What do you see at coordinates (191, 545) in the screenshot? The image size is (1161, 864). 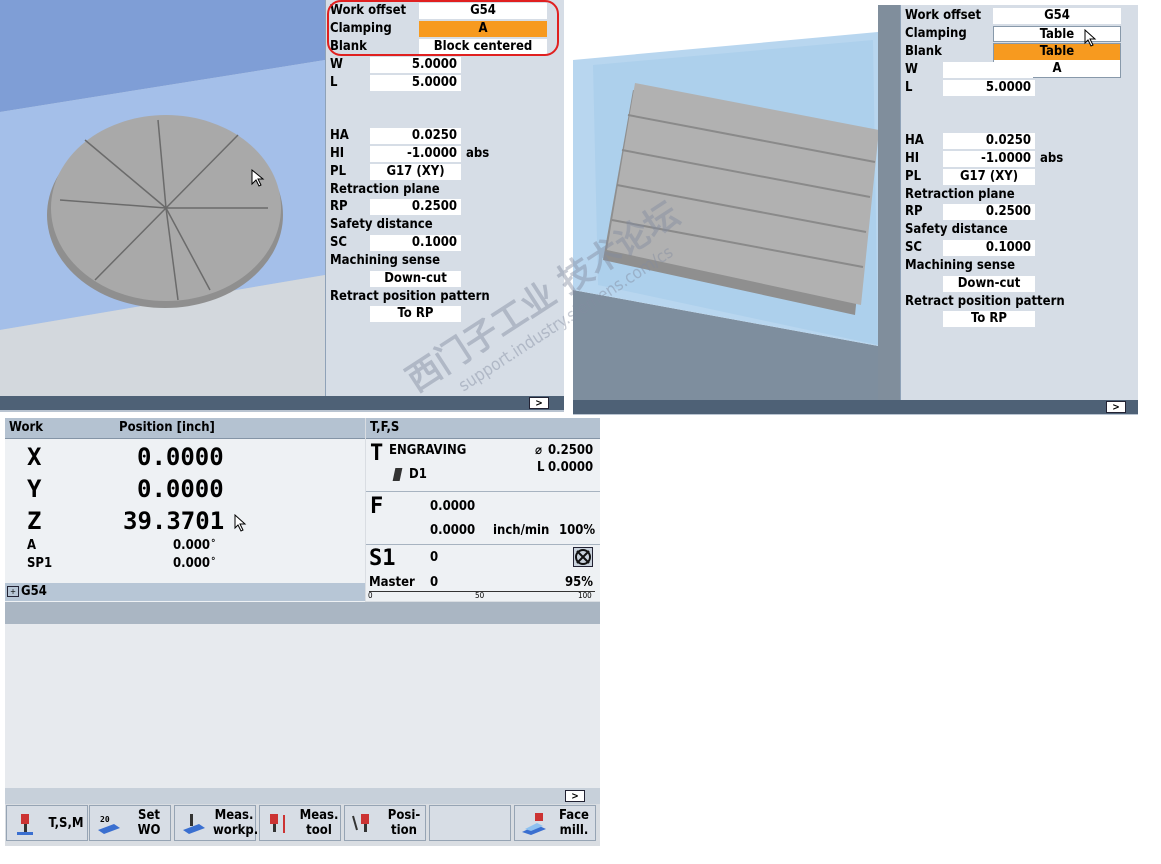 I see `axis-a-value: 0.000` at bounding box center [191, 545].